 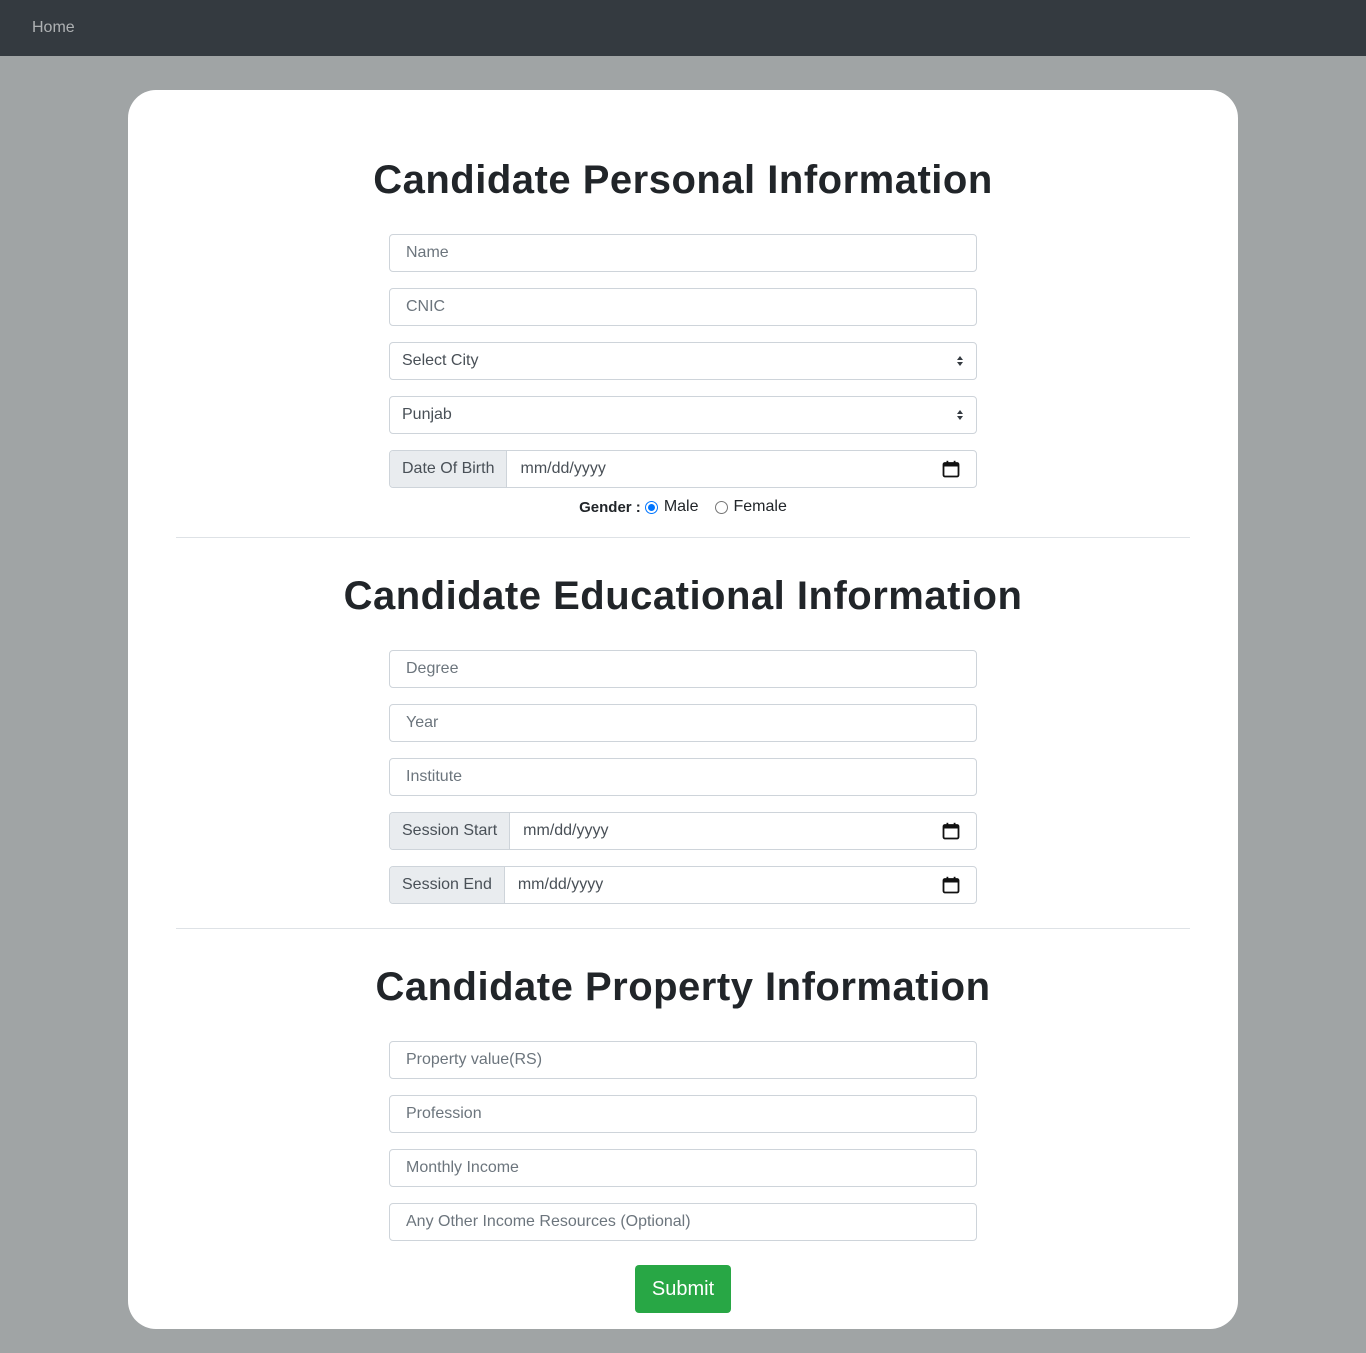 What do you see at coordinates (740, 885) in the screenshot?
I see `session-end-date-input: mm/dd/yyyy` at bounding box center [740, 885].